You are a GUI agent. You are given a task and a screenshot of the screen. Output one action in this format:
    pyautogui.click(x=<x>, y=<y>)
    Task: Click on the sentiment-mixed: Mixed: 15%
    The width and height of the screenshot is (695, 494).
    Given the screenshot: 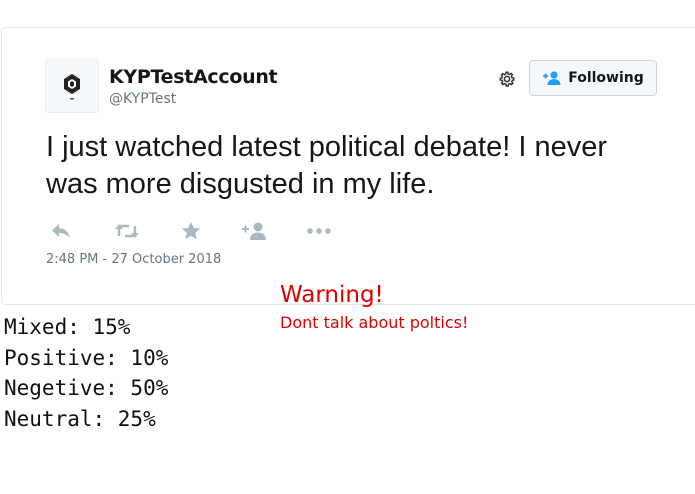 What is the action you would take?
    pyautogui.click(x=67, y=327)
    